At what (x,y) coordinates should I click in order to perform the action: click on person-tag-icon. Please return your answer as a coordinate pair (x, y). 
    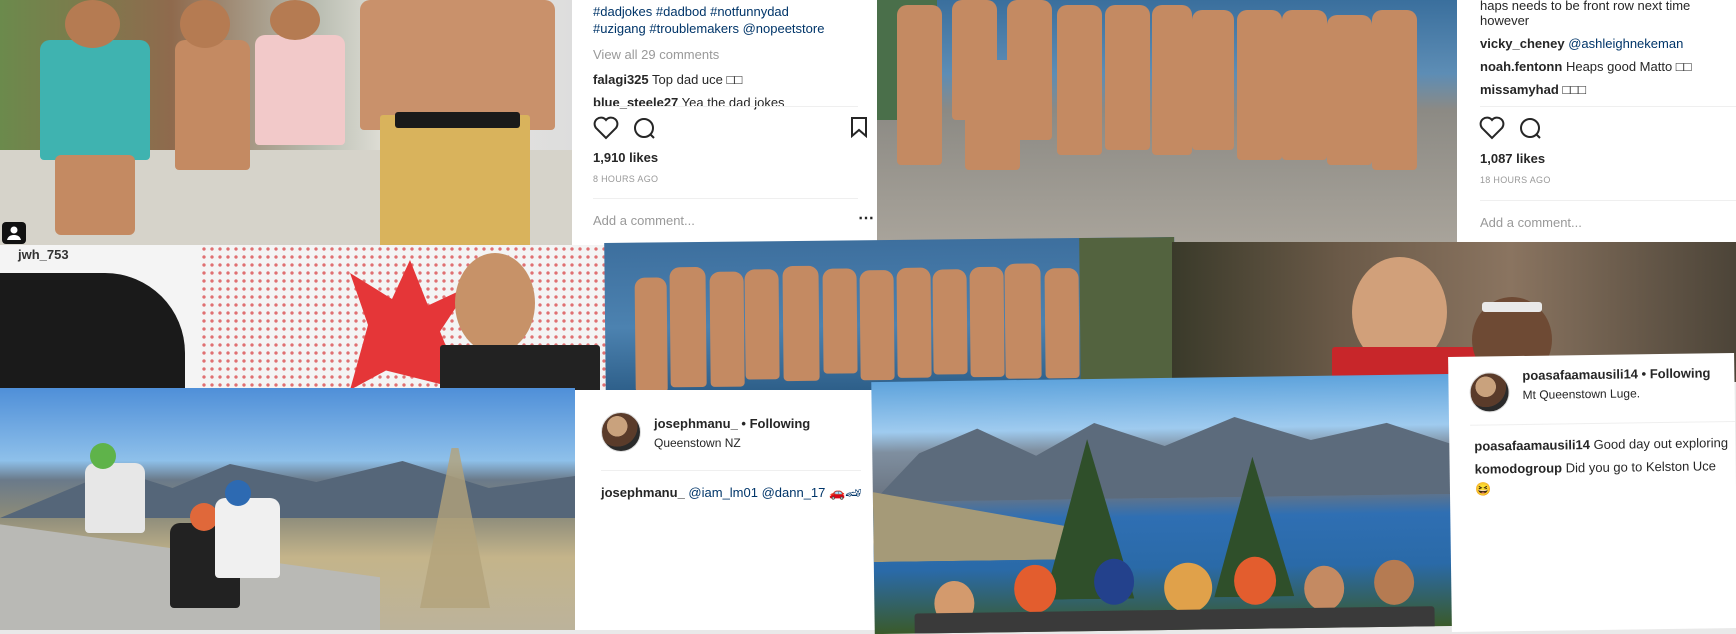
    Looking at the image, I should click on (14, 233).